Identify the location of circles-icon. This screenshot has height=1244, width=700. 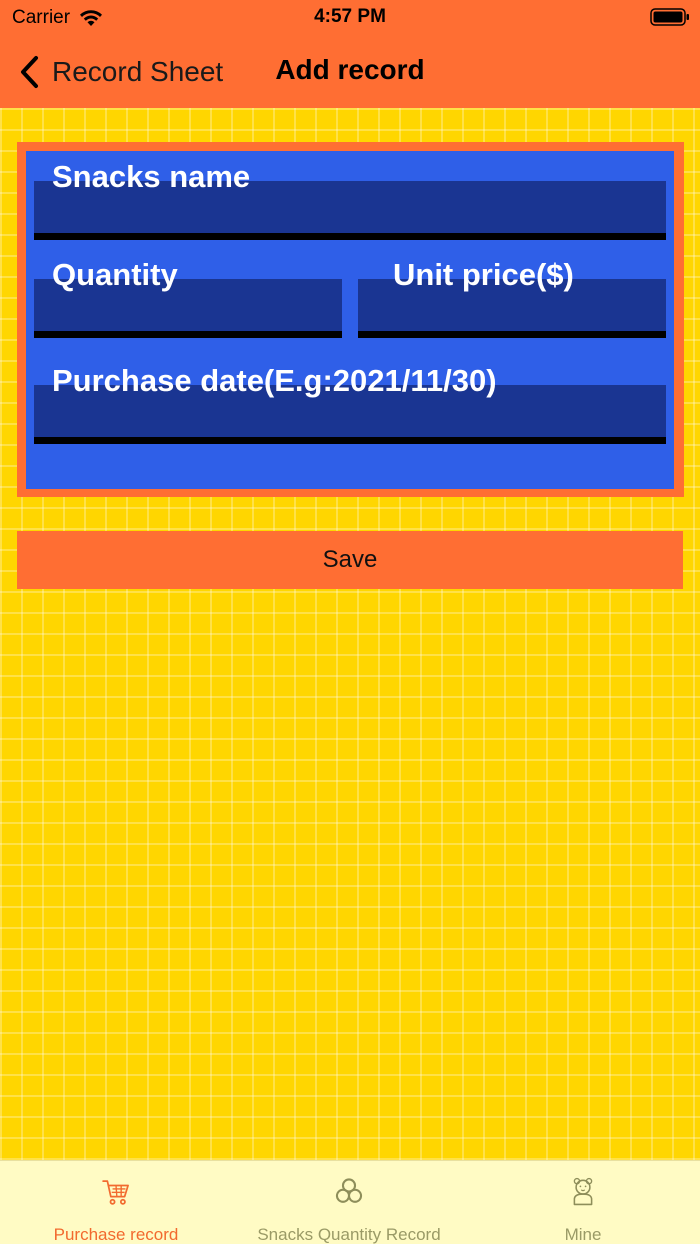
(349, 1190).